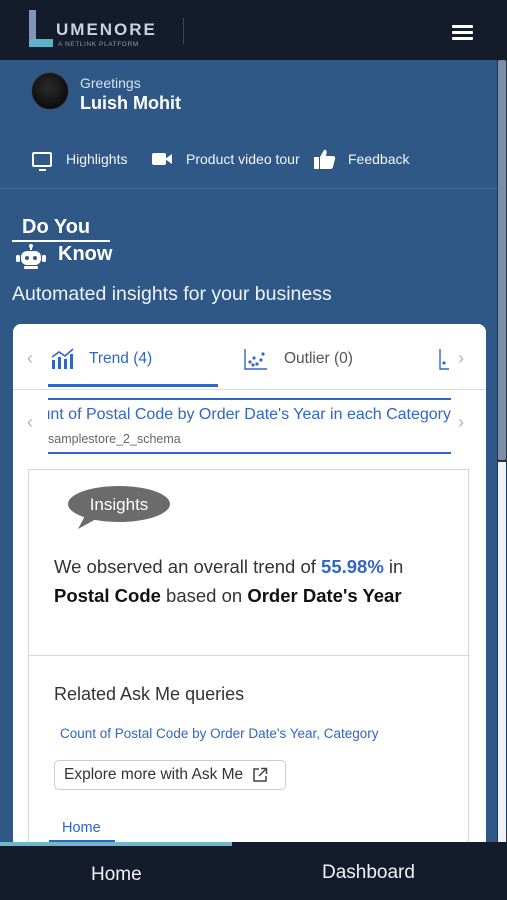 The image size is (507, 900). I want to click on brand-tagline: A NETLINK PLATFORM, so click(98, 44).